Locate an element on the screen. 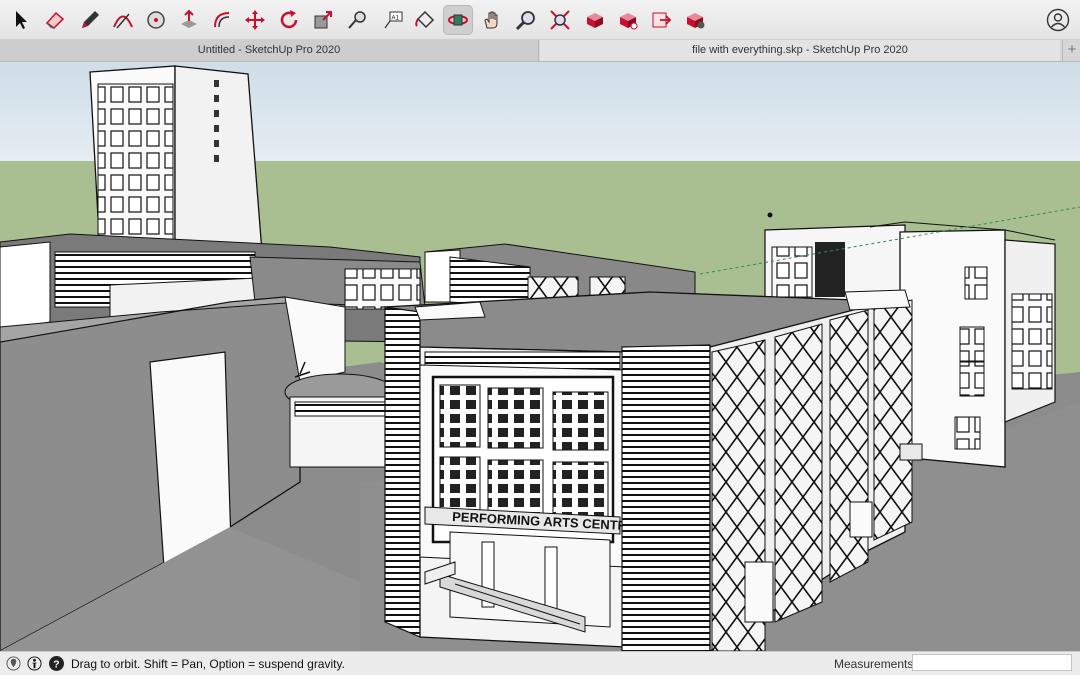 The image size is (1080, 675). paint-bucket-tool-button is located at coordinates (425, 20).